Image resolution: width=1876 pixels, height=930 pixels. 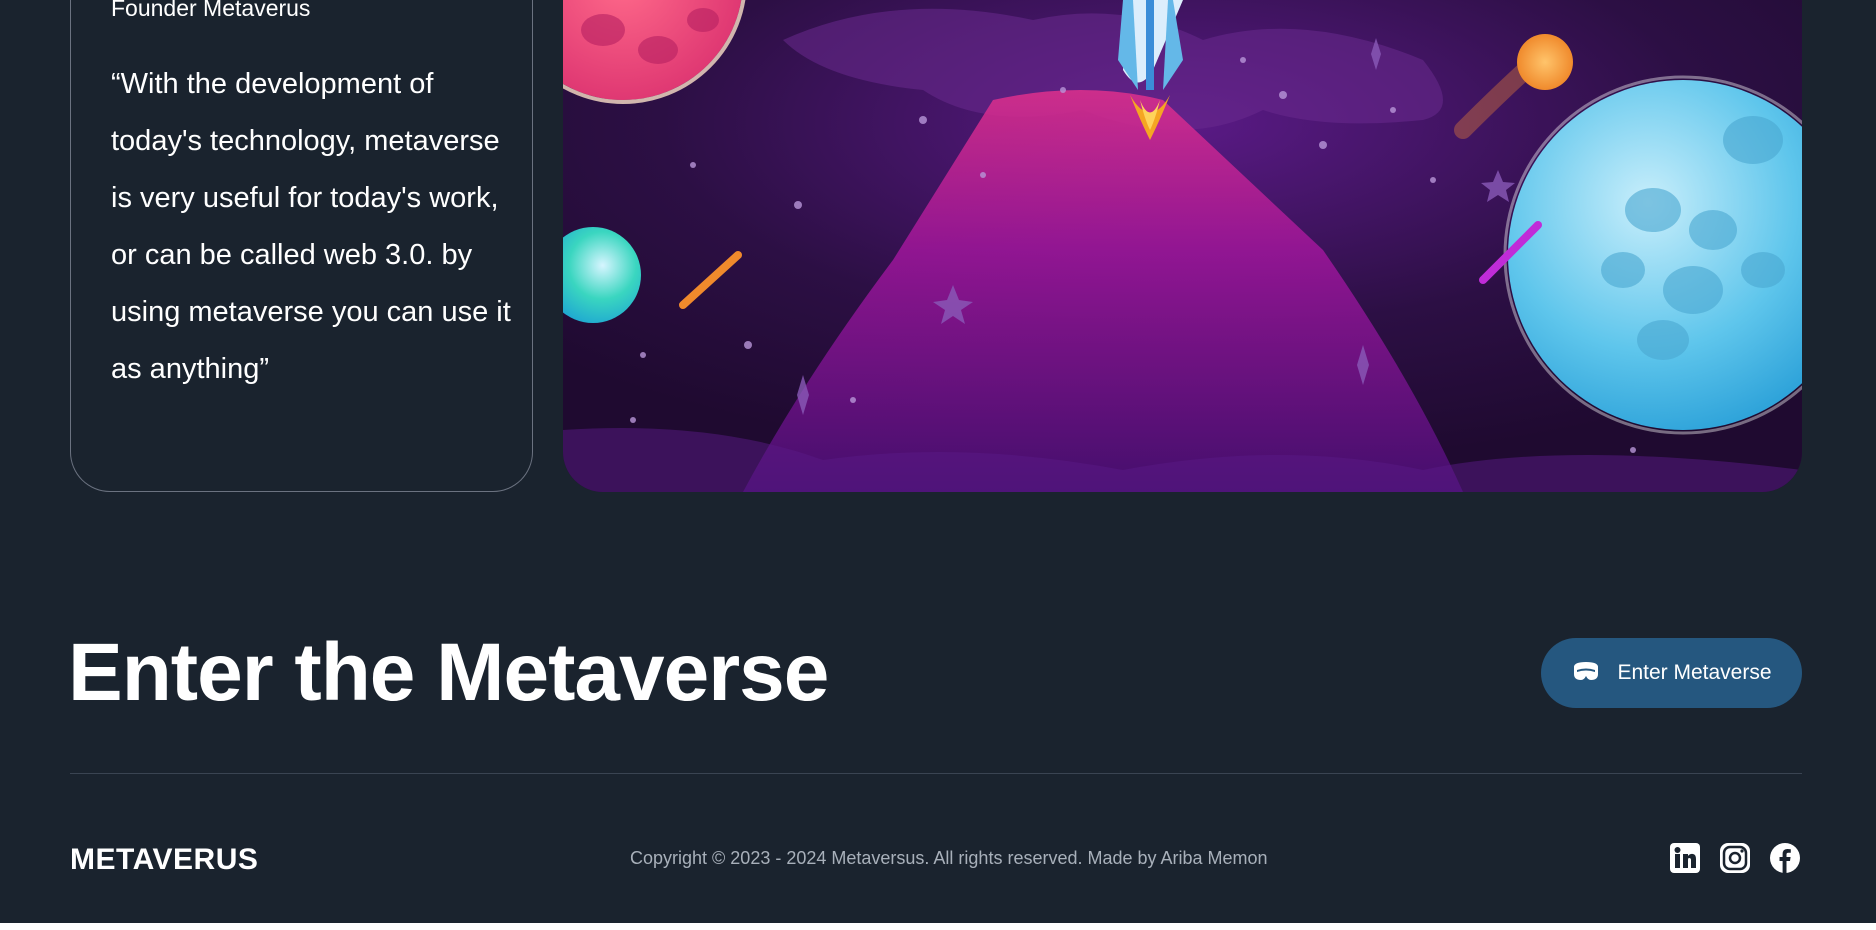 I want to click on facebook-icon, so click(x=1785, y=858).